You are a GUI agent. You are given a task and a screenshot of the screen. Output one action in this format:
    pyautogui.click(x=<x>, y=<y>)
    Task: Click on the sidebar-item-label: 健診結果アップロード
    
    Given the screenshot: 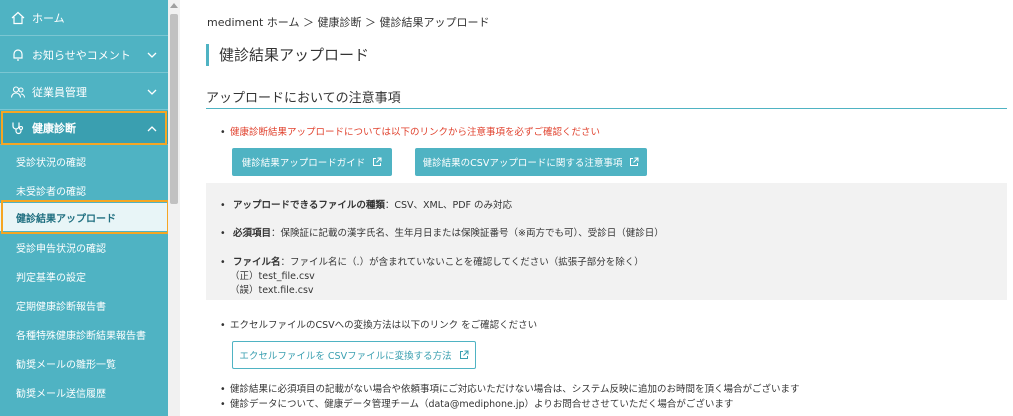 What is the action you would take?
    pyautogui.click(x=66, y=219)
    